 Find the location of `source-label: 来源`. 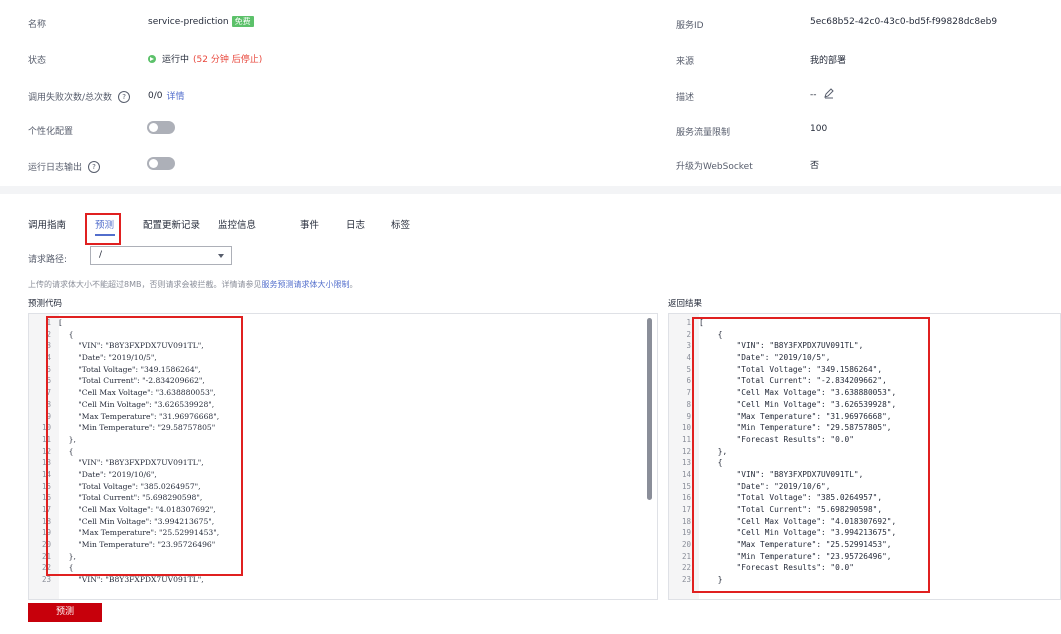

source-label: 来源 is located at coordinates (685, 62).